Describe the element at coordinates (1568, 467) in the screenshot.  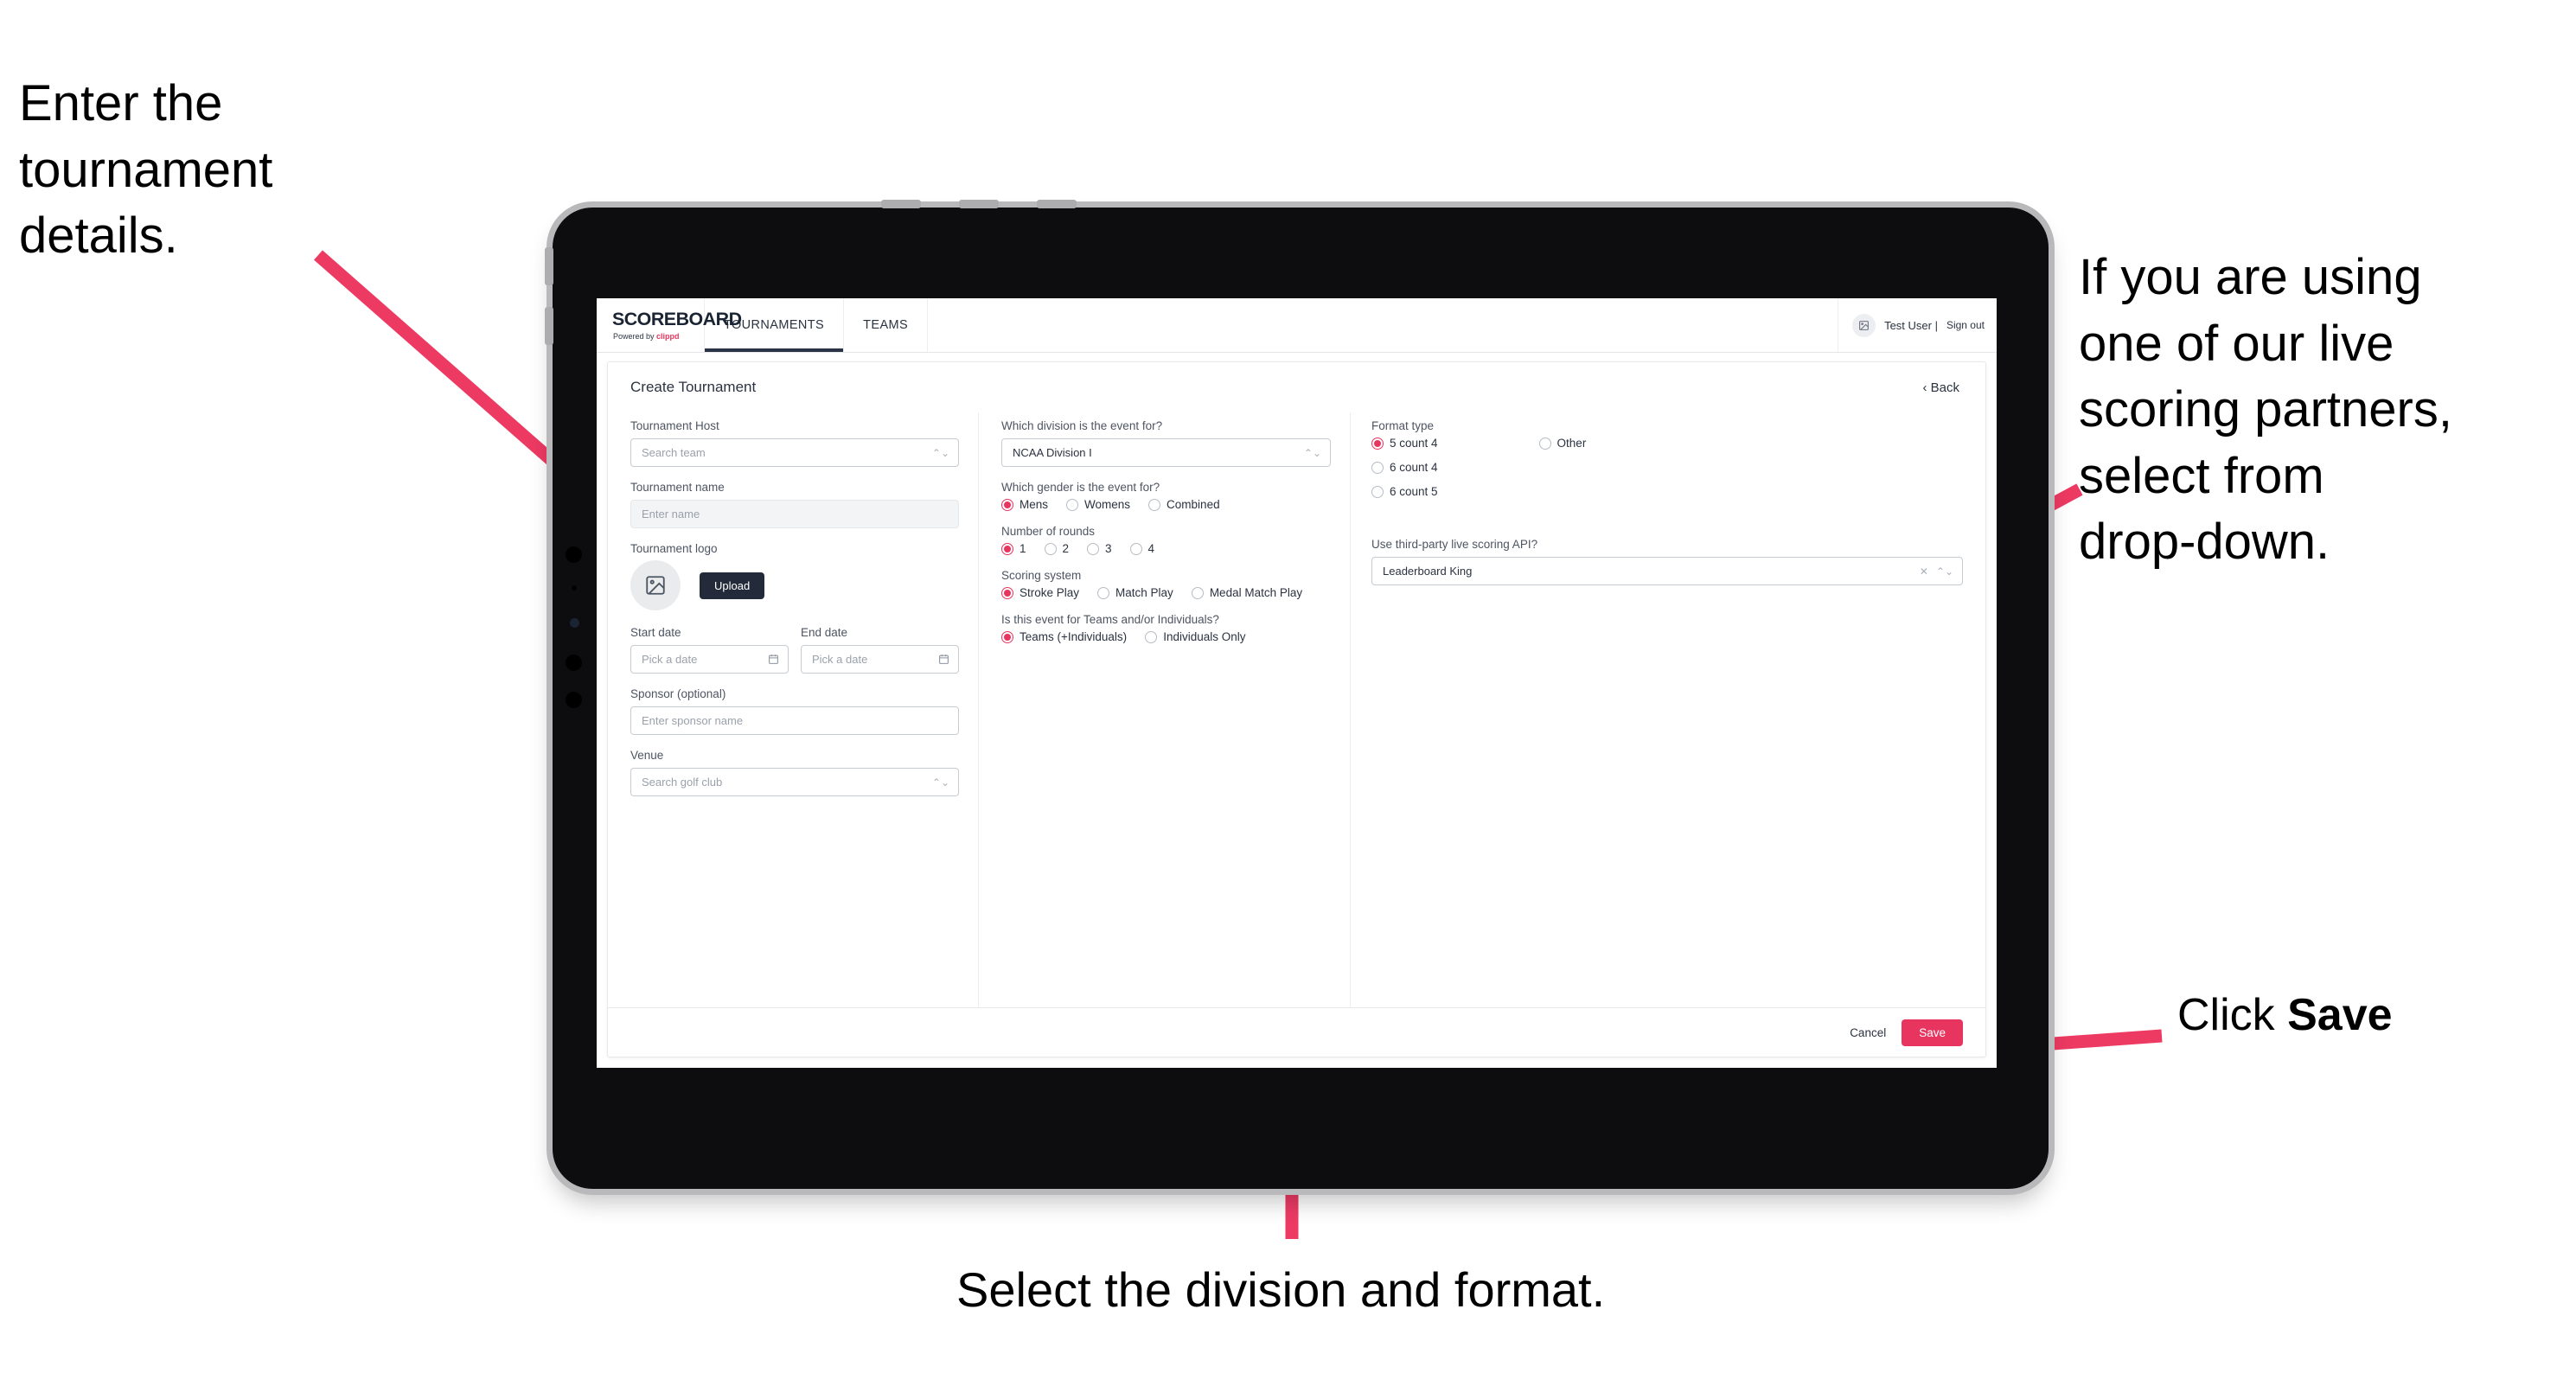
I see `format-column-2: Other` at that location.